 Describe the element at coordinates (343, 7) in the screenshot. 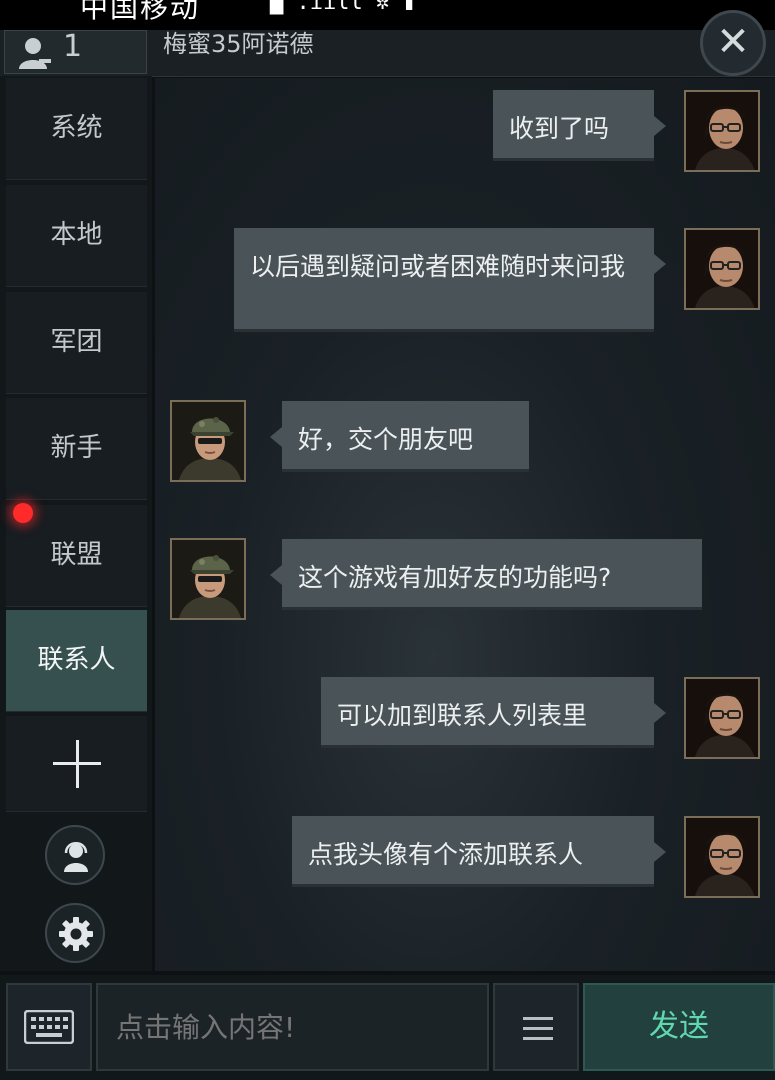

I see `signal-indicators: ▆ .ııll ✲ ▮` at that location.